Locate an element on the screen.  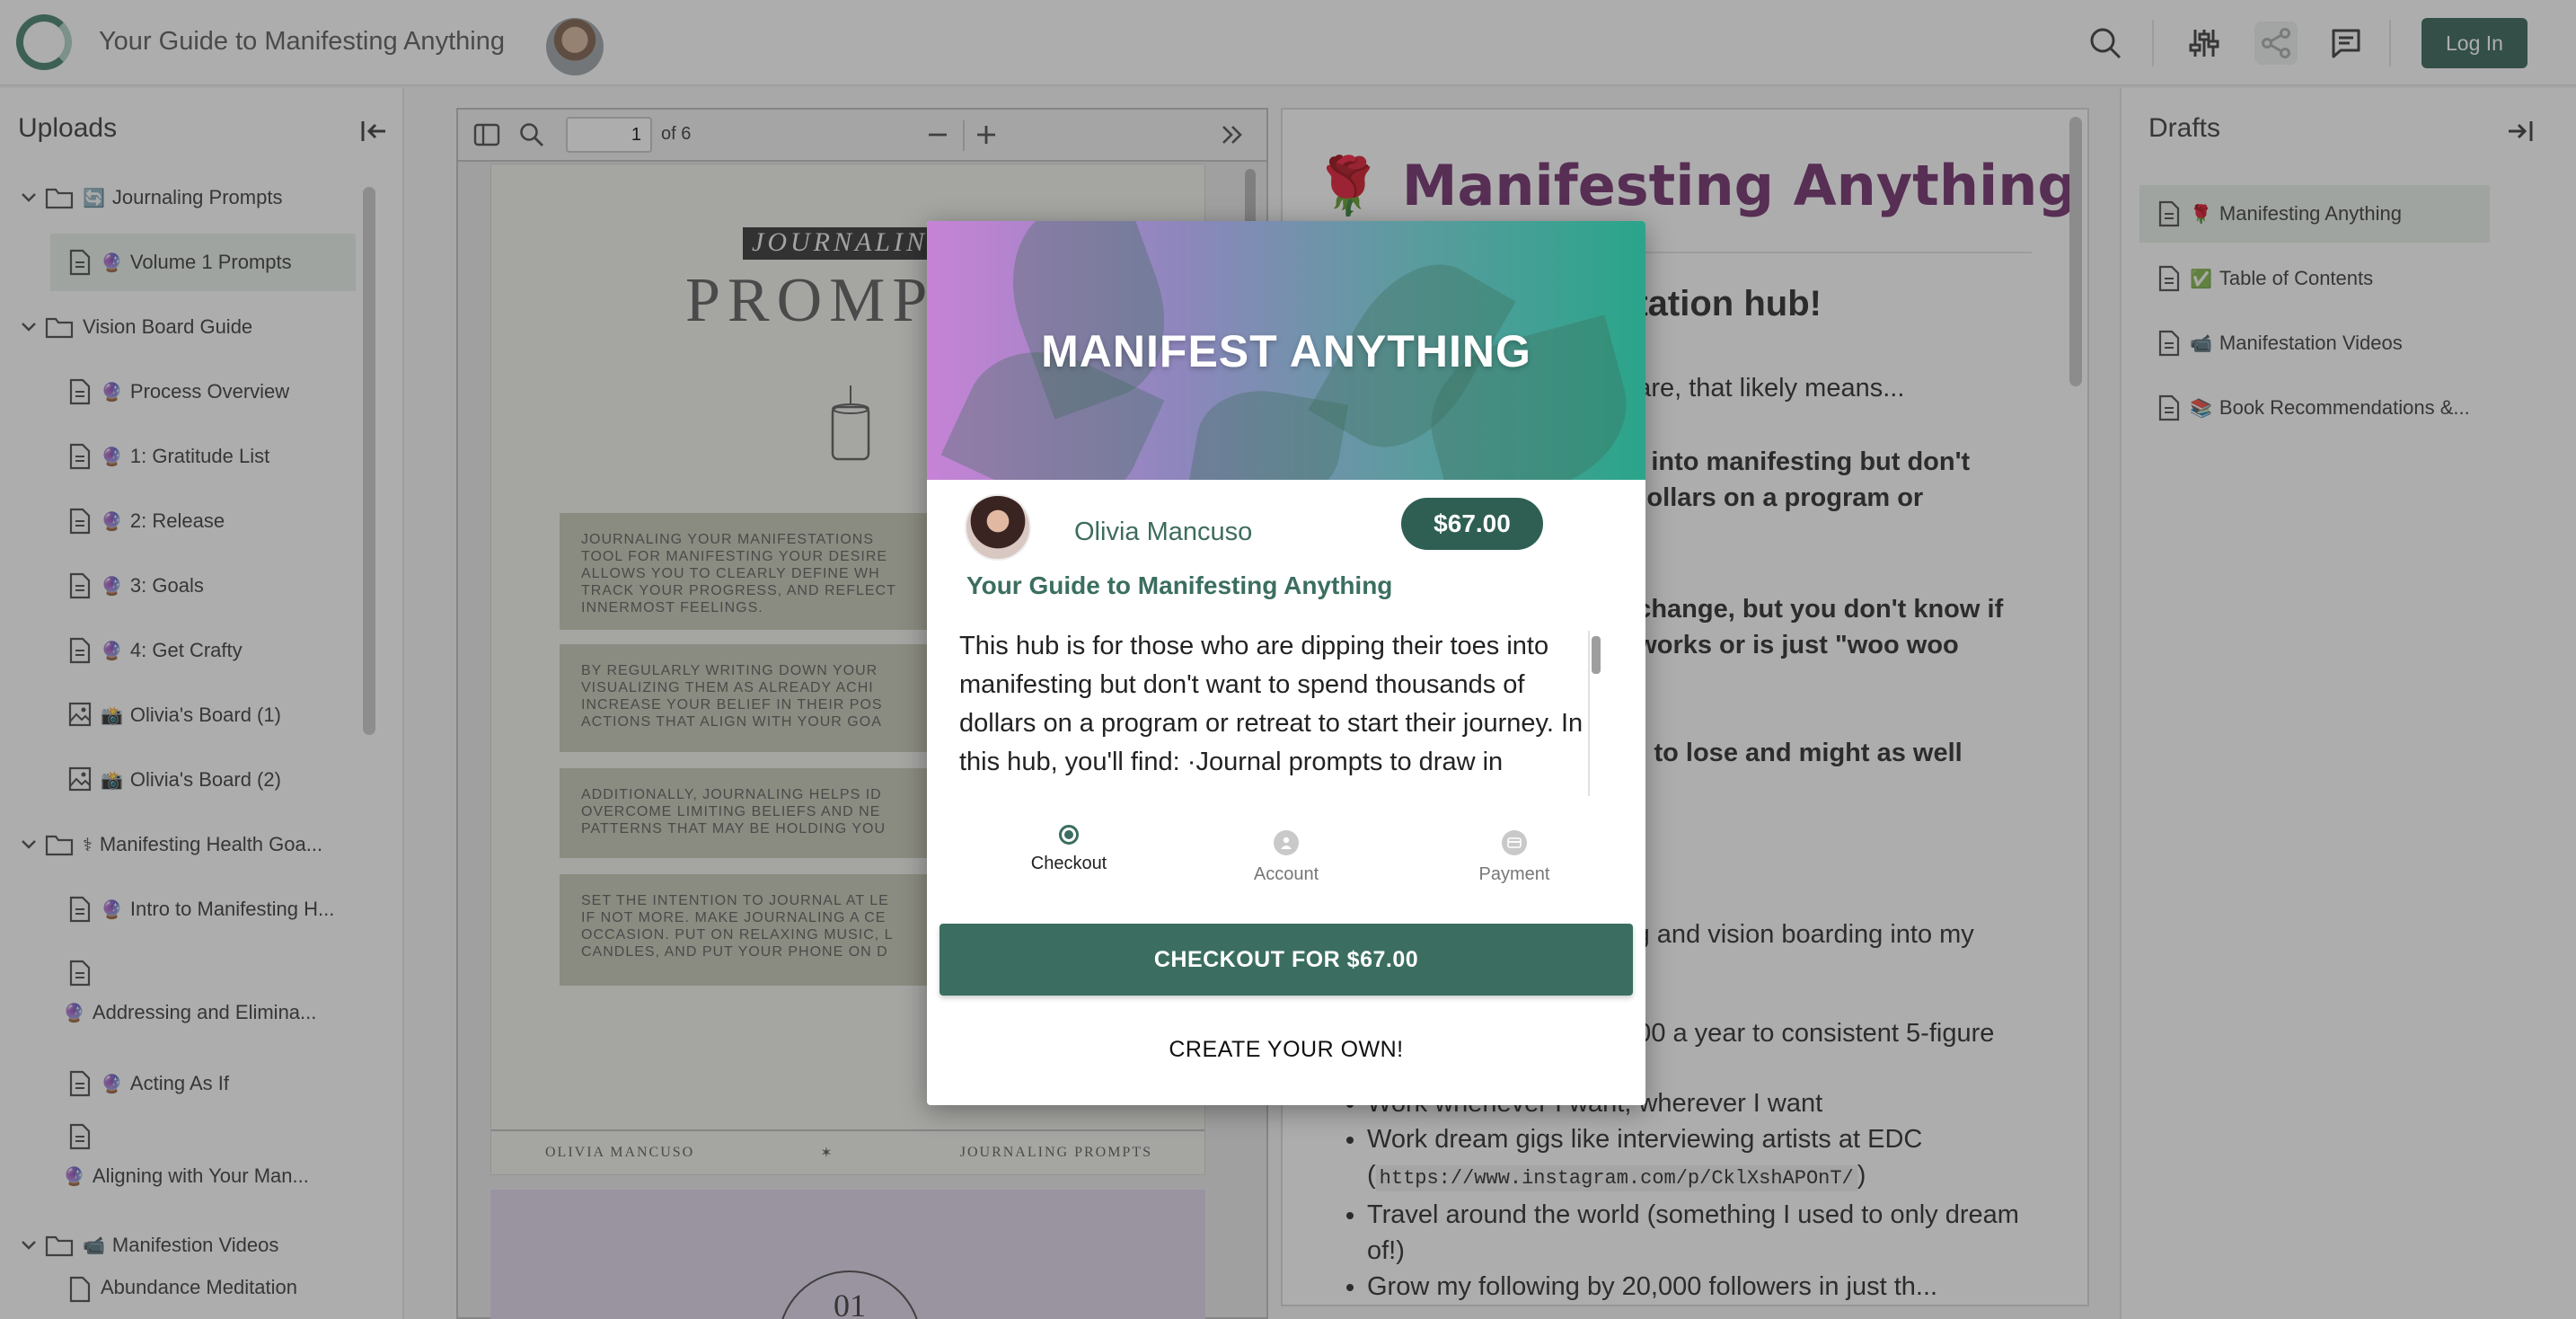
step-checkout: Checkout is located at coordinates (1069, 847).